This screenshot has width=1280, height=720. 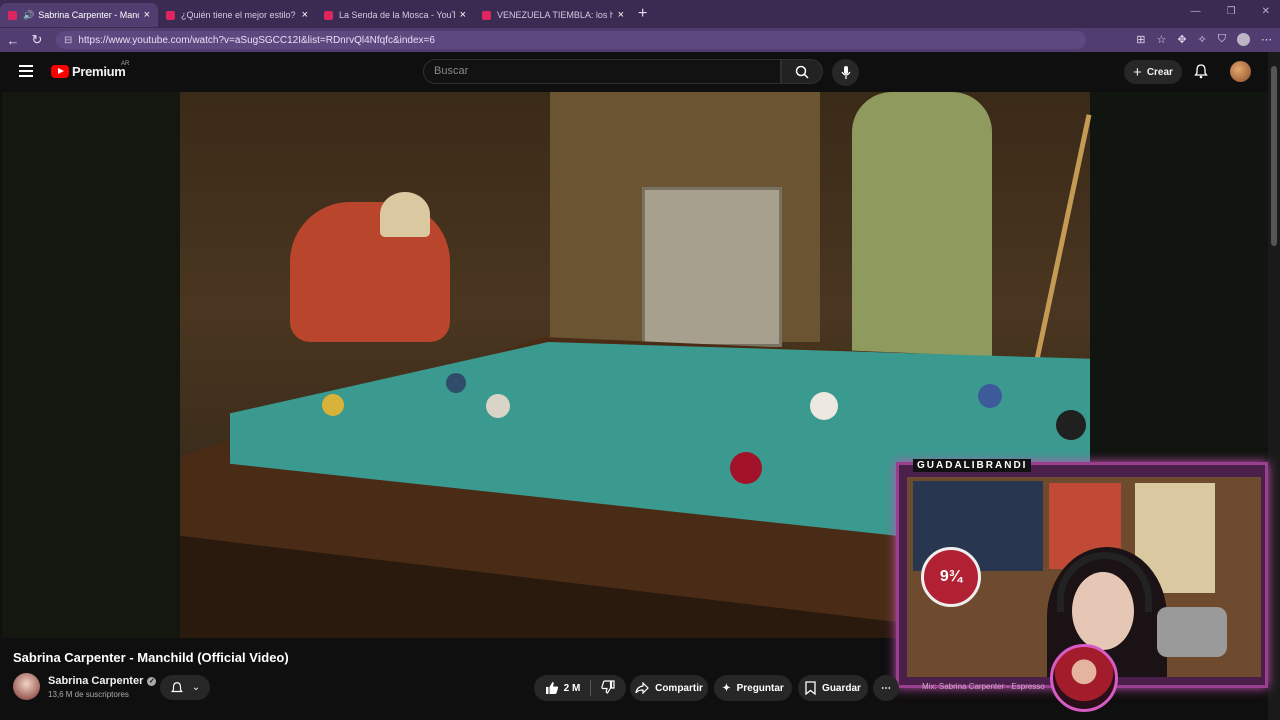 I want to click on youtube-logo: Premium AR, so click(x=90, y=70).